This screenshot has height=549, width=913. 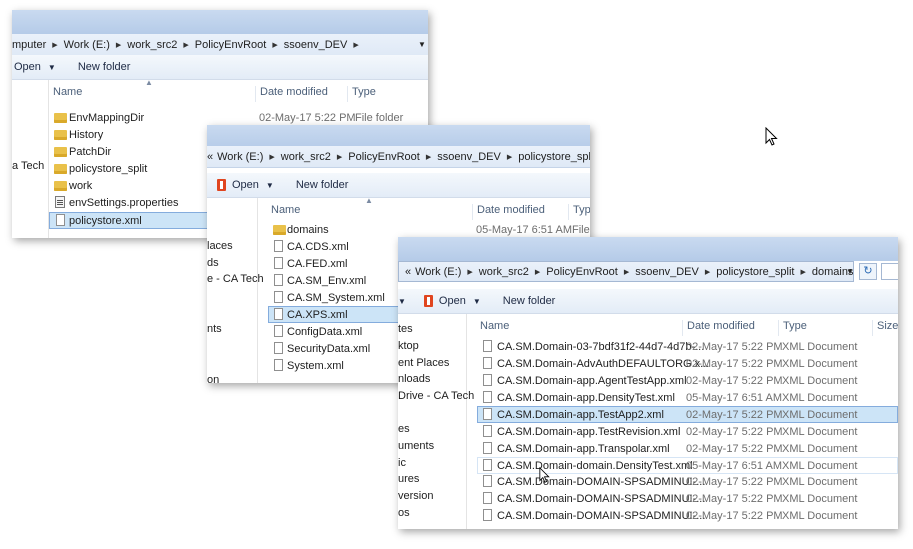 I want to click on refresh-icon: ↻, so click(x=868, y=271).